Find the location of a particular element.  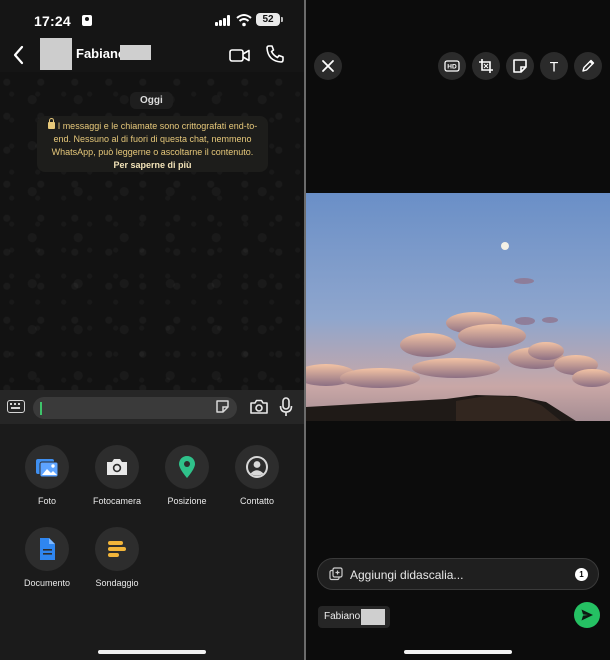

attach-label: Posizione is located at coordinates (187, 501).